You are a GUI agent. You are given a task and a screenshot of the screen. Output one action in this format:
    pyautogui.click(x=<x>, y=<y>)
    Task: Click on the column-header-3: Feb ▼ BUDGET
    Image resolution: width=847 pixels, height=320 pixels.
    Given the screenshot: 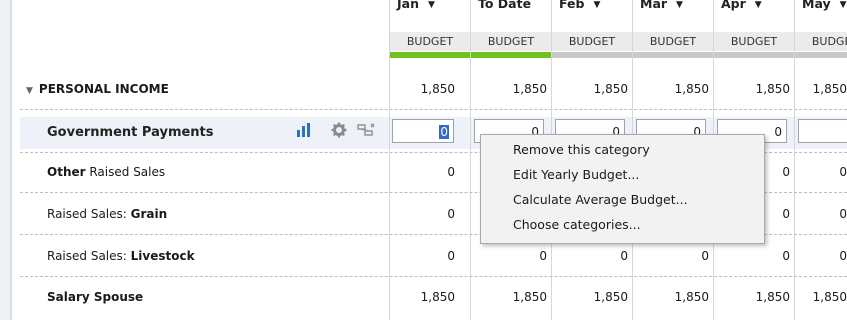 What is the action you would take?
    pyautogui.click(x=591, y=26)
    